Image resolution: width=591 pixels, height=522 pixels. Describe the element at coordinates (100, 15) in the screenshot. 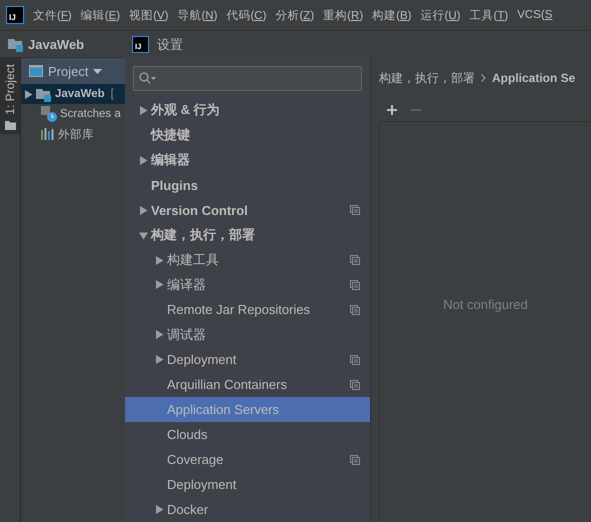

I see `menu-item: 编辑(E)` at that location.